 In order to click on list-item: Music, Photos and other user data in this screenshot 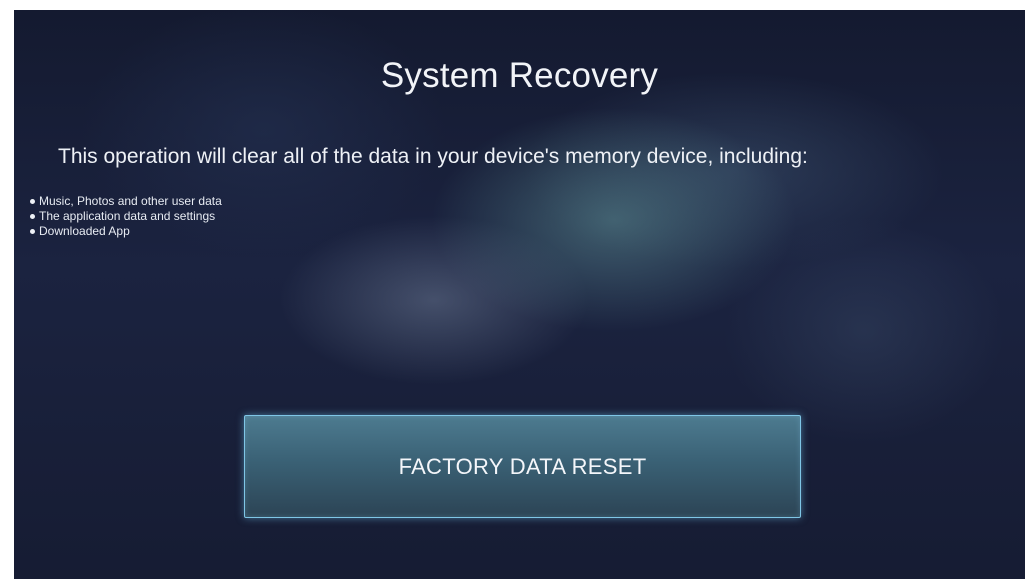, I will do `click(126, 201)`.